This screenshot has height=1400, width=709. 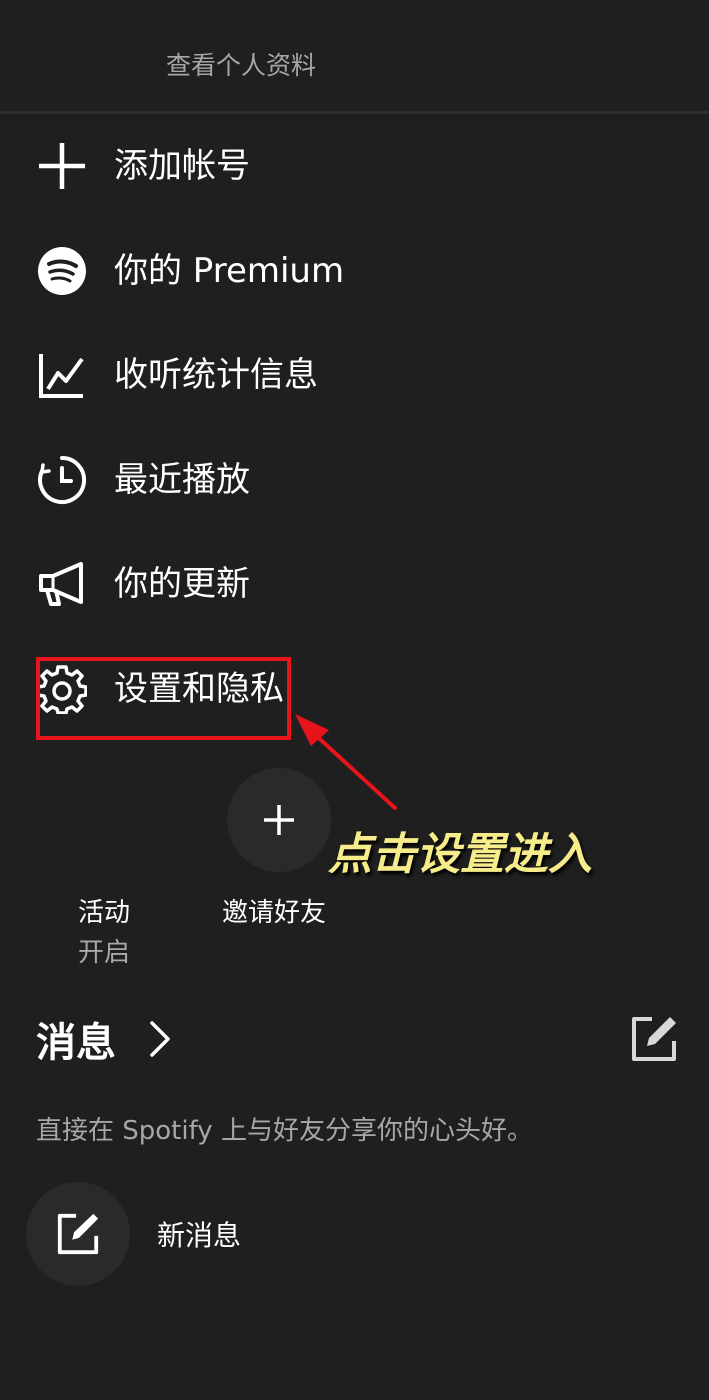 I want to click on annotation-text: 点击设置进入, so click(x=460, y=854).